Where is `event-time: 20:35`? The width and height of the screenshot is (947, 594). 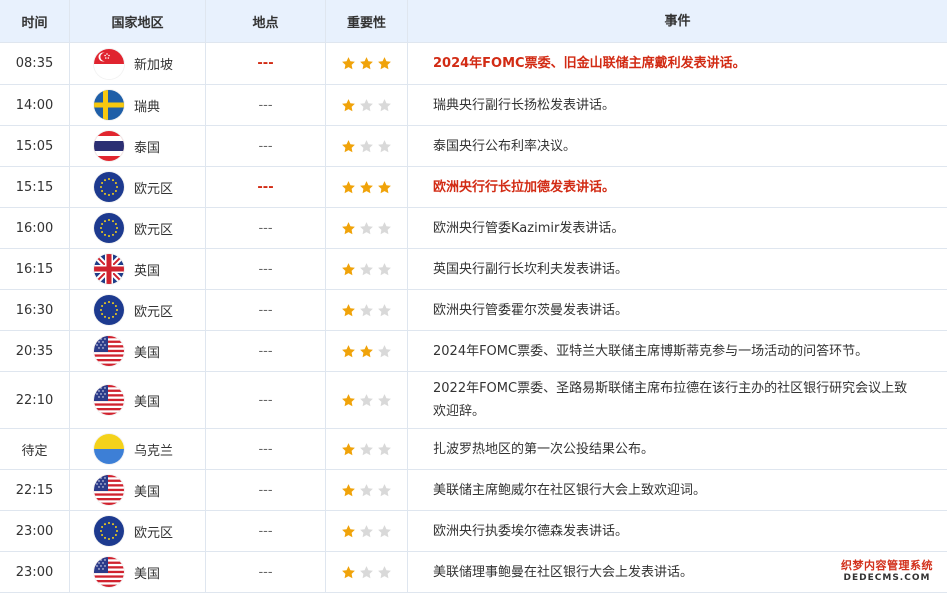
event-time: 20:35 is located at coordinates (35, 351).